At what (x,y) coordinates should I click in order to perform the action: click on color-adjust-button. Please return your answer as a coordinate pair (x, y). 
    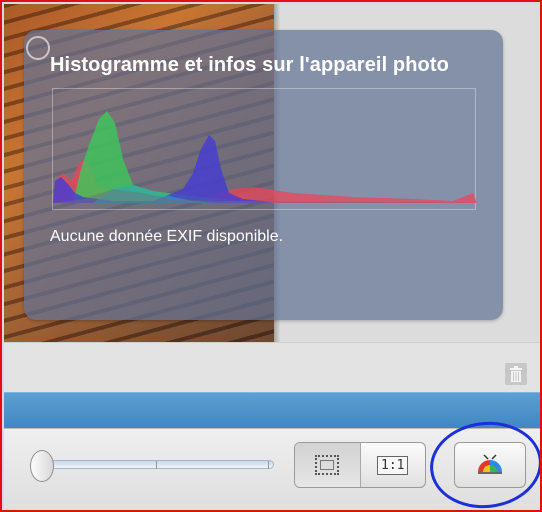
    Looking at the image, I should click on (490, 465).